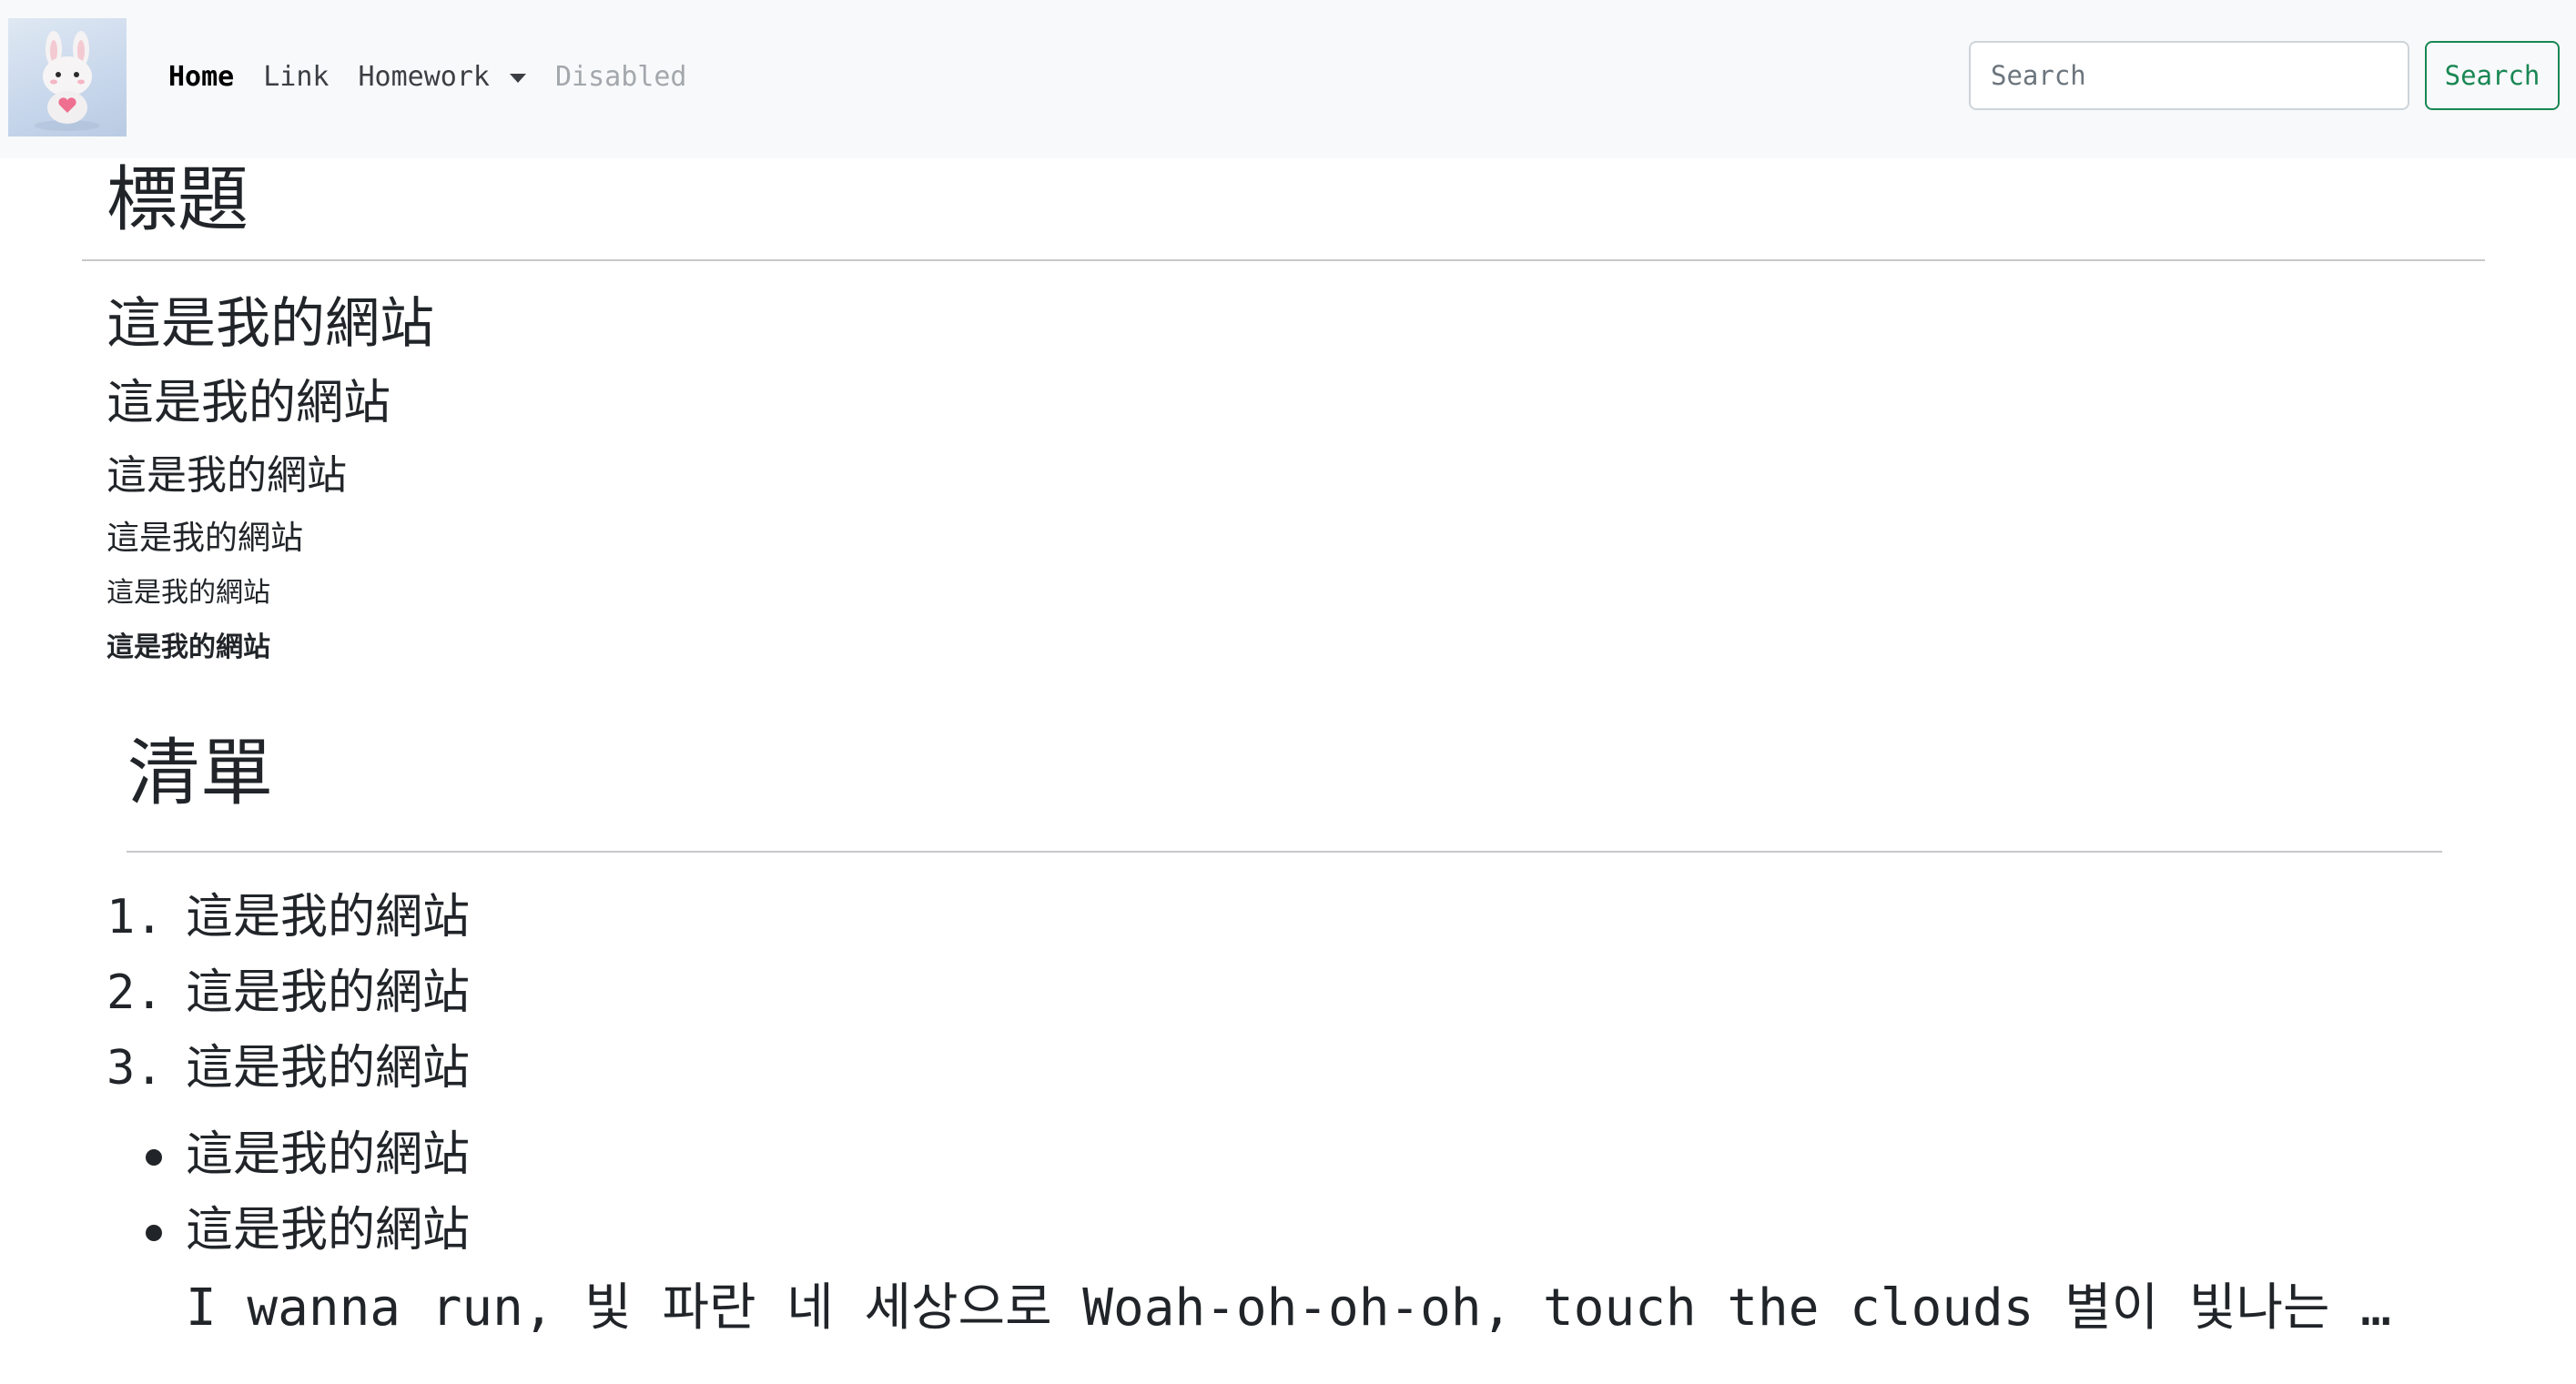 The width and height of the screenshot is (2576, 1384). Describe the element at coordinates (188, 593) in the screenshot. I see `heading-level-5: 這是我的網站` at that location.